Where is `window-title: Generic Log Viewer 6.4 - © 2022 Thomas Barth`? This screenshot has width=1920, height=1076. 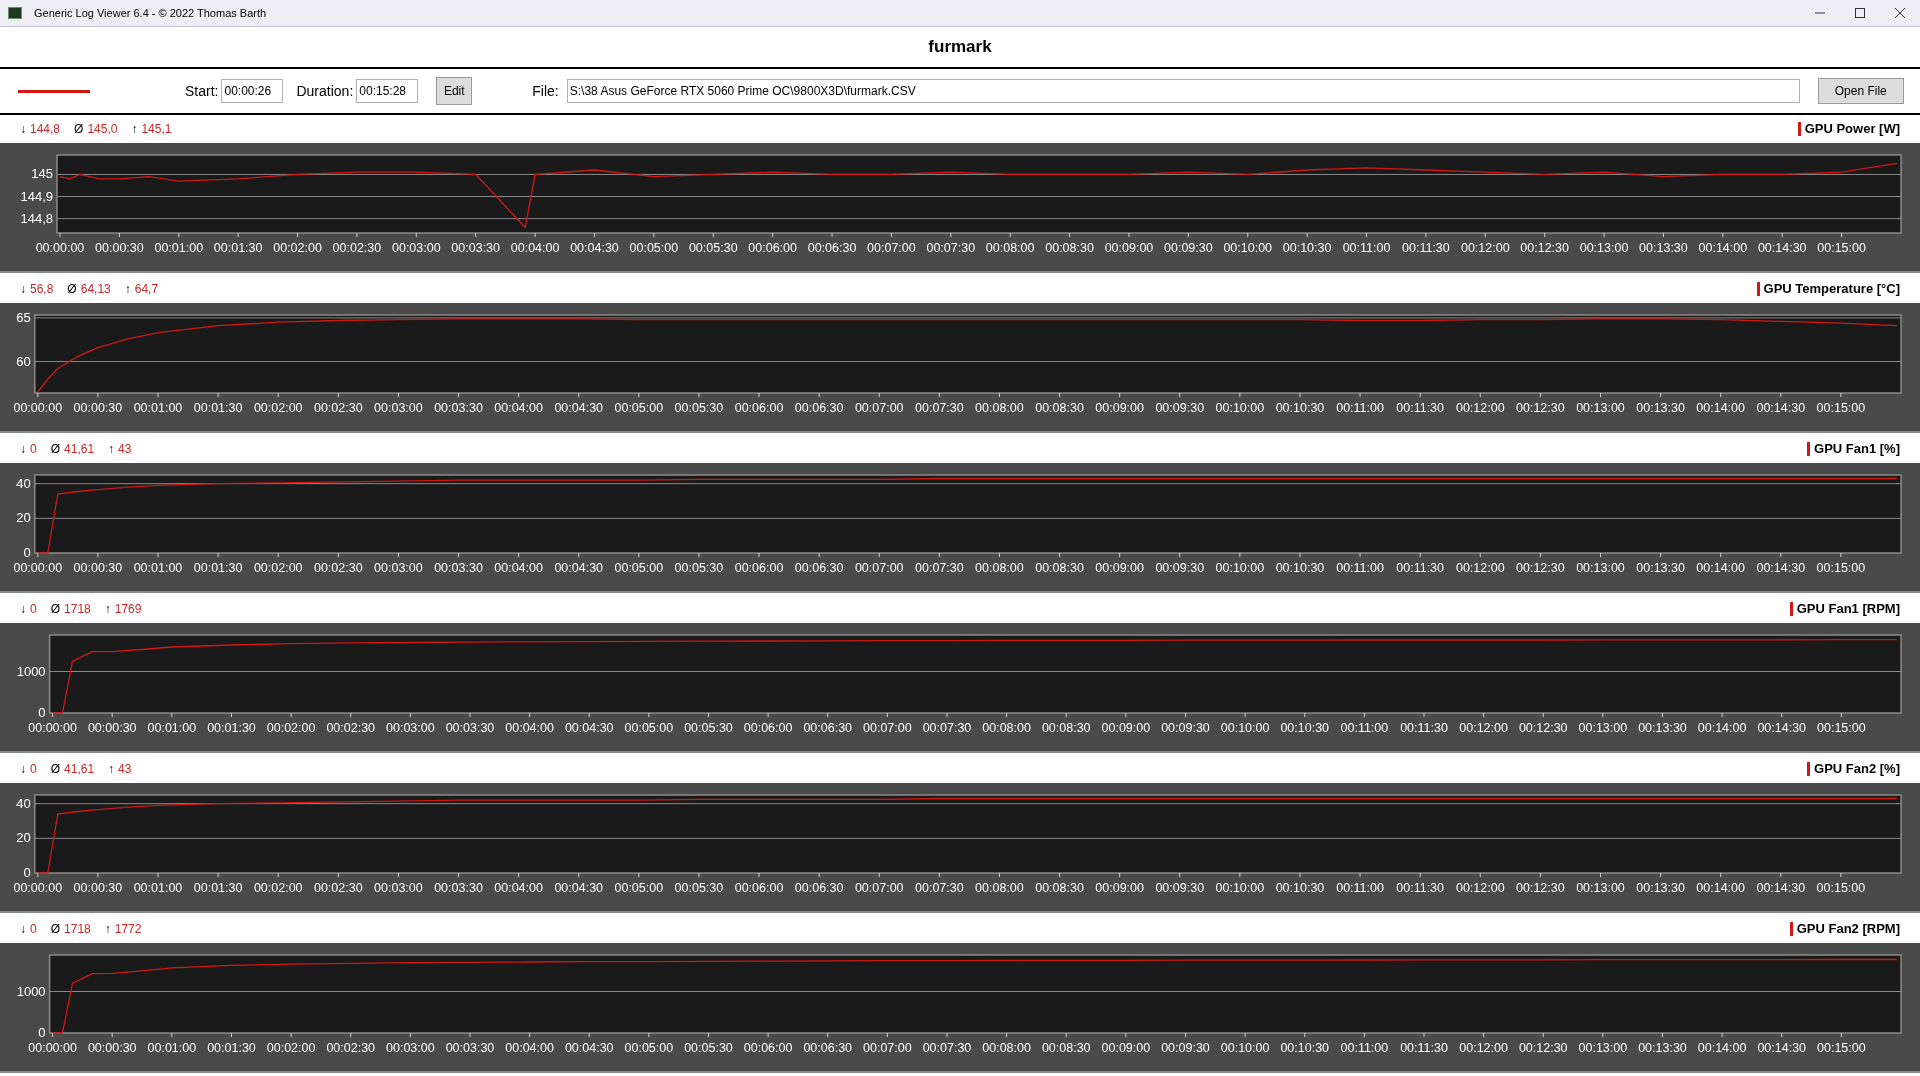 window-title: Generic Log Viewer 6.4 - © 2022 Thomas Barth is located at coordinates (150, 13).